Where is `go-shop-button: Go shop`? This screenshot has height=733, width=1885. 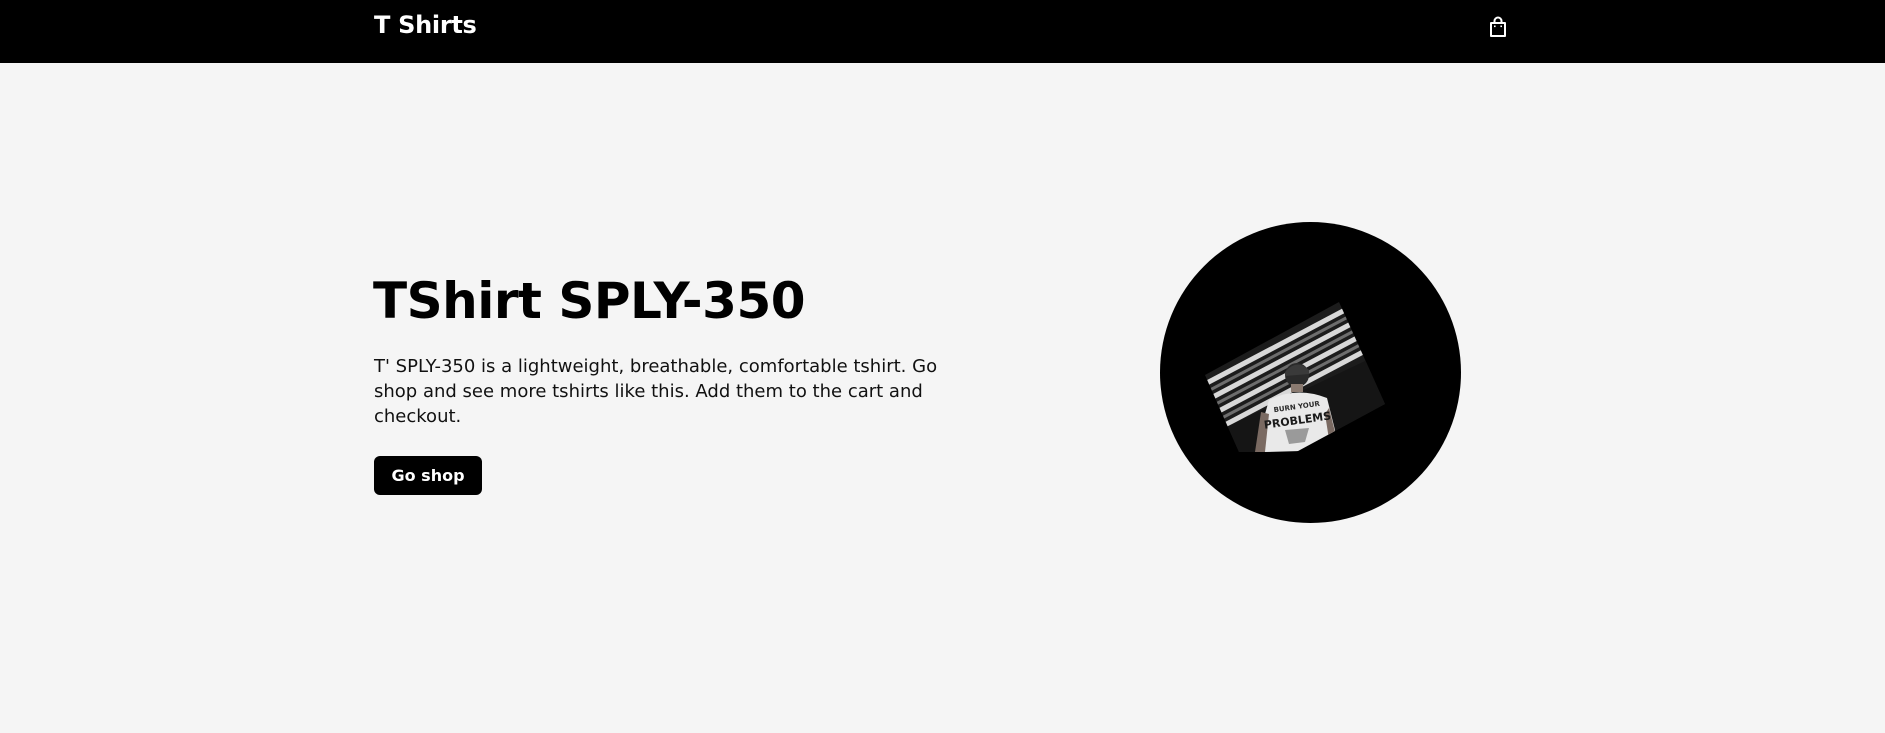
go-shop-button: Go shop is located at coordinates (428, 475).